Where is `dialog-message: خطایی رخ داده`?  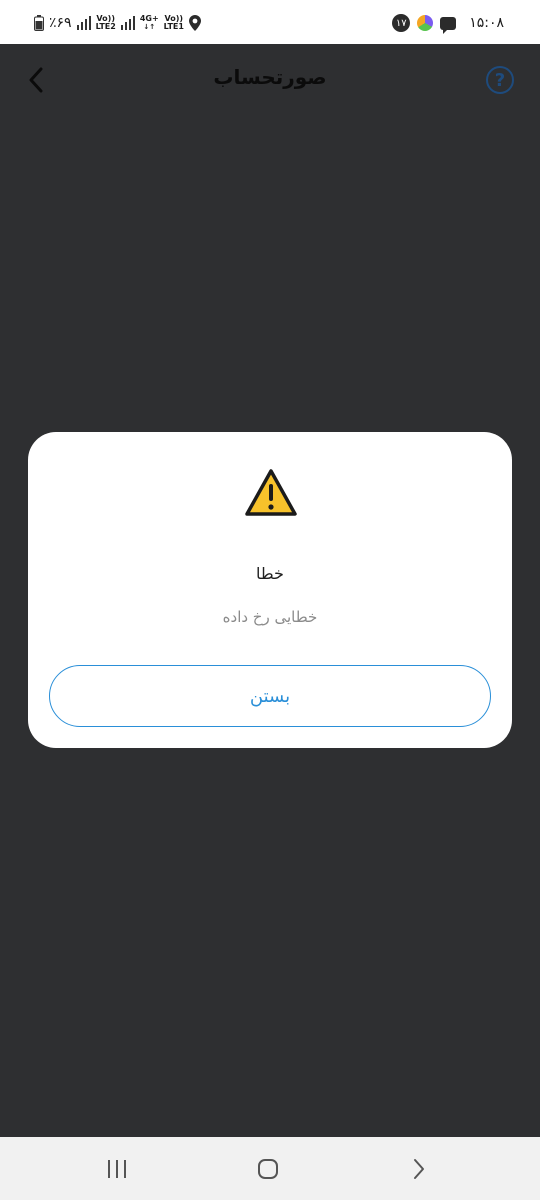 dialog-message: خطایی رخ داده is located at coordinates (270, 617).